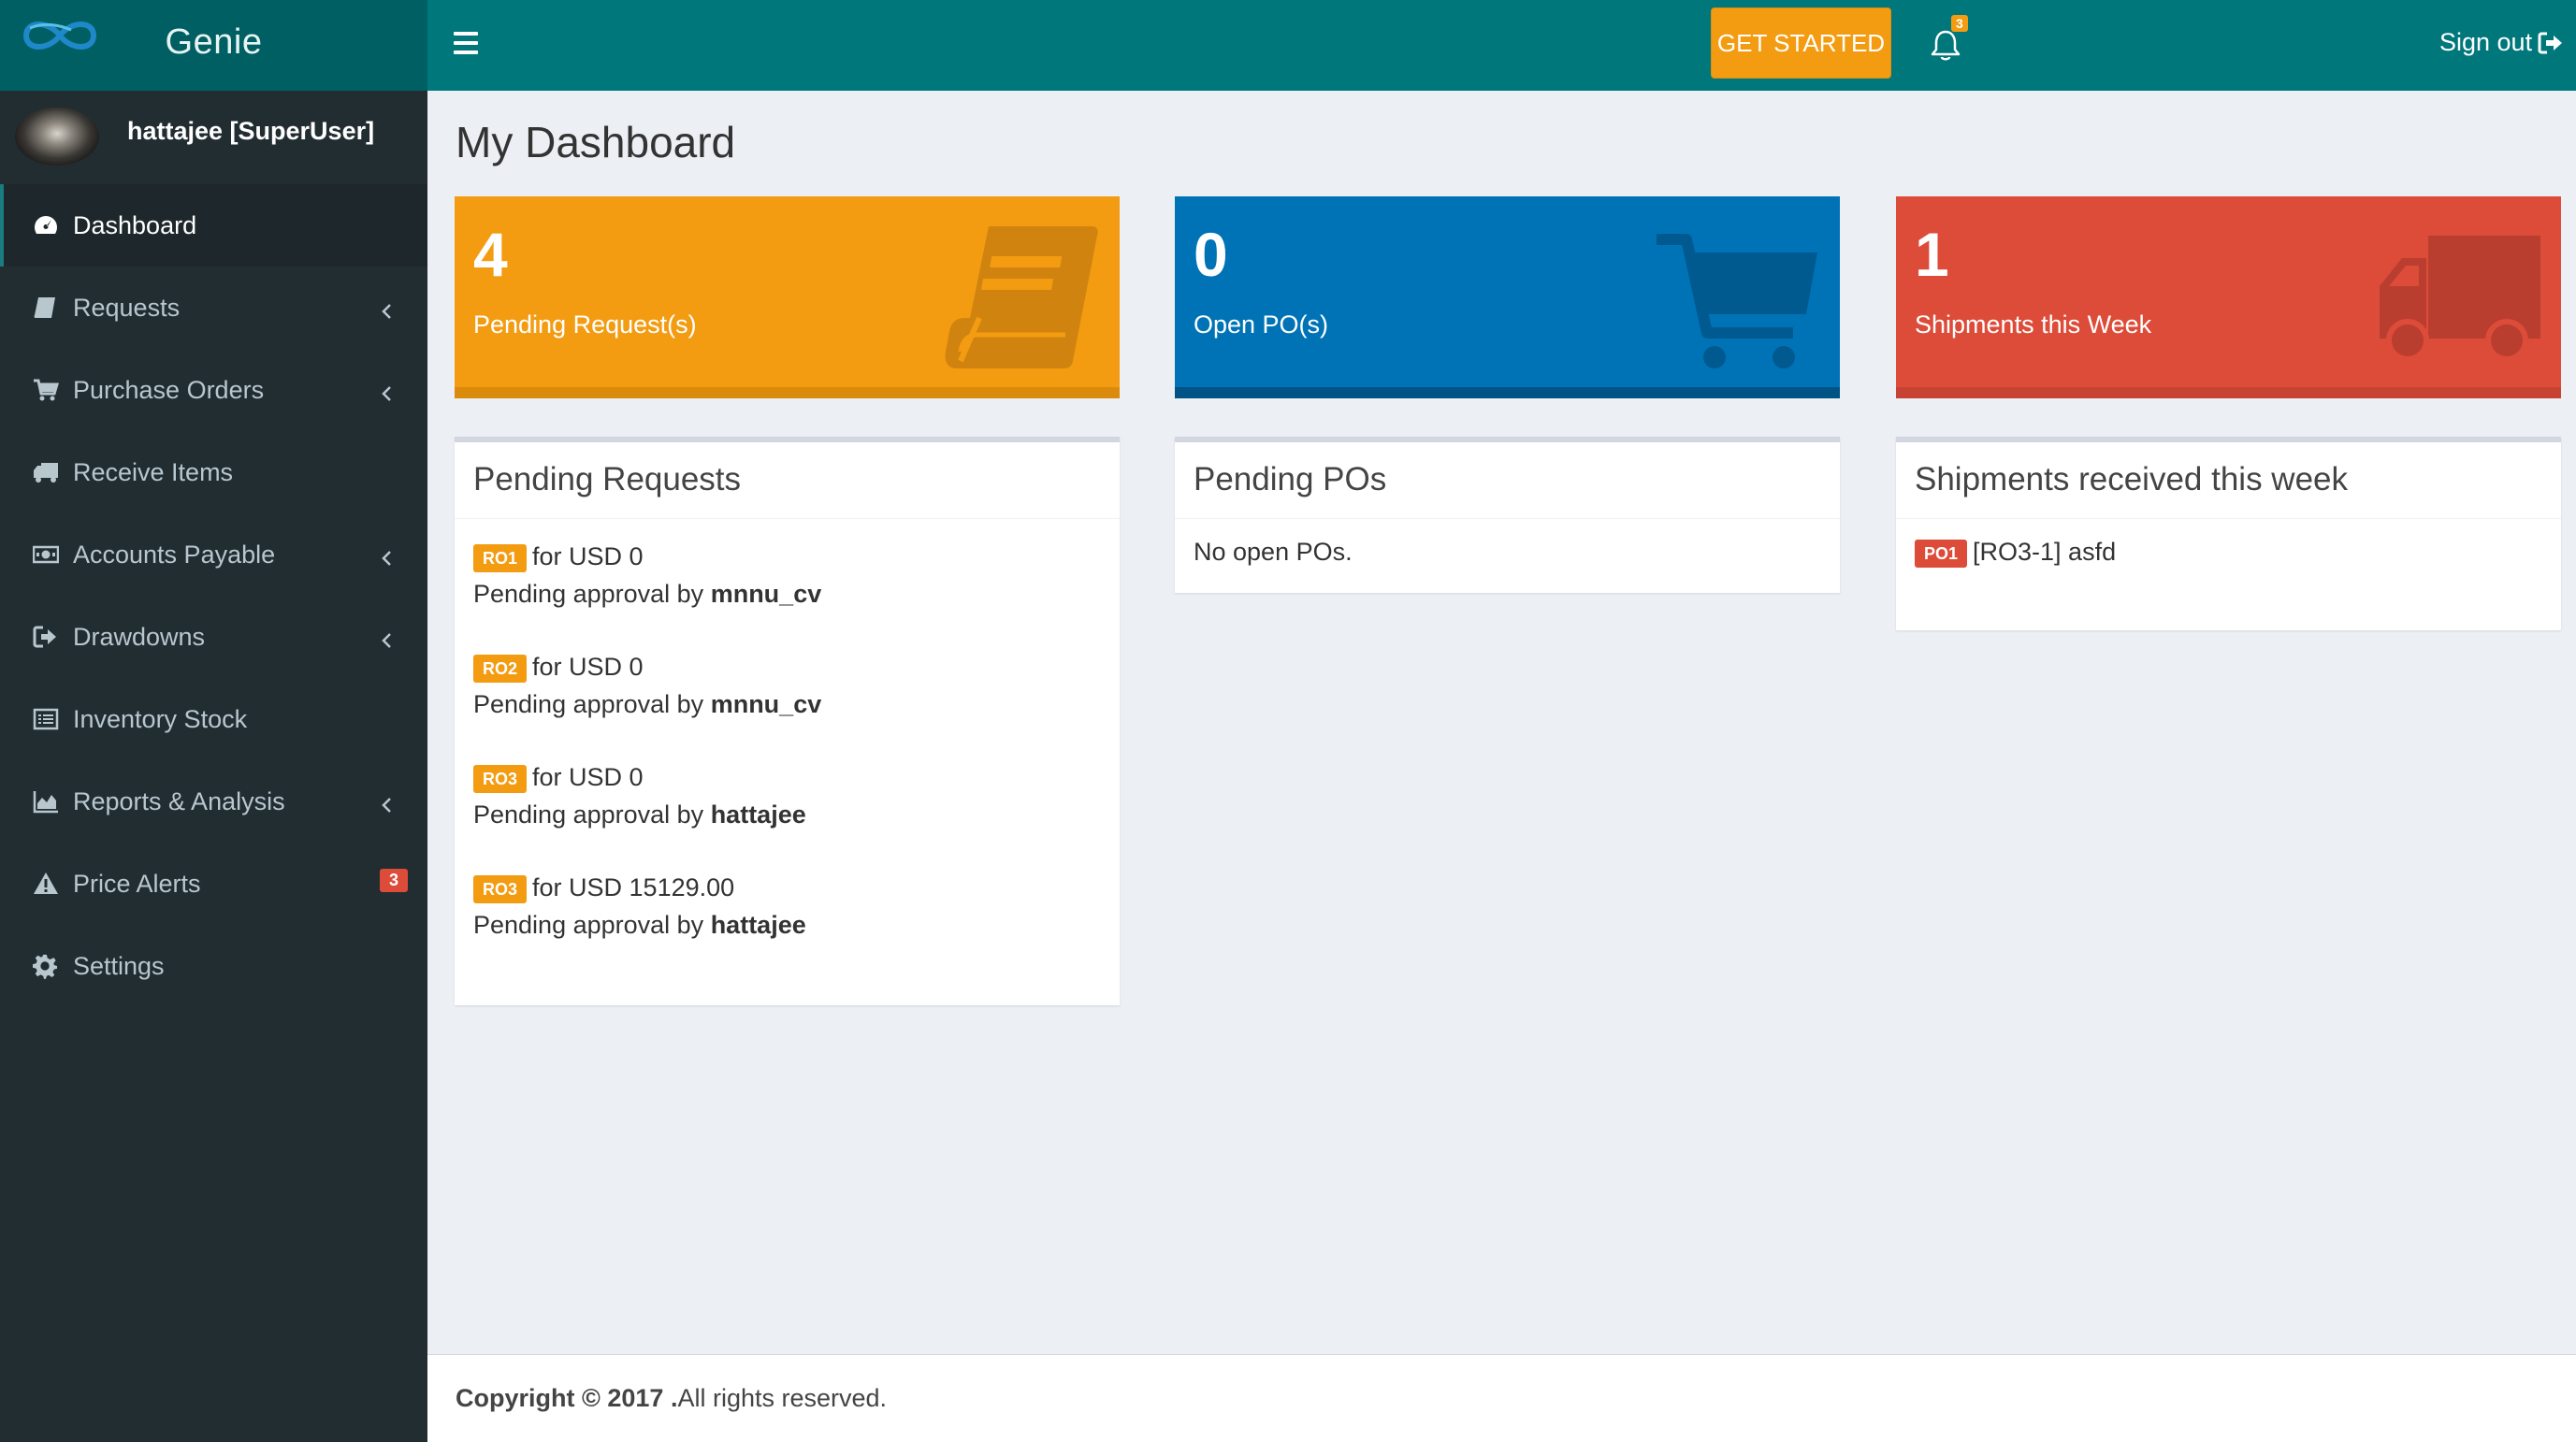 The width and height of the screenshot is (2576, 1442). I want to click on panel-title: Pending Requests, so click(787, 480).